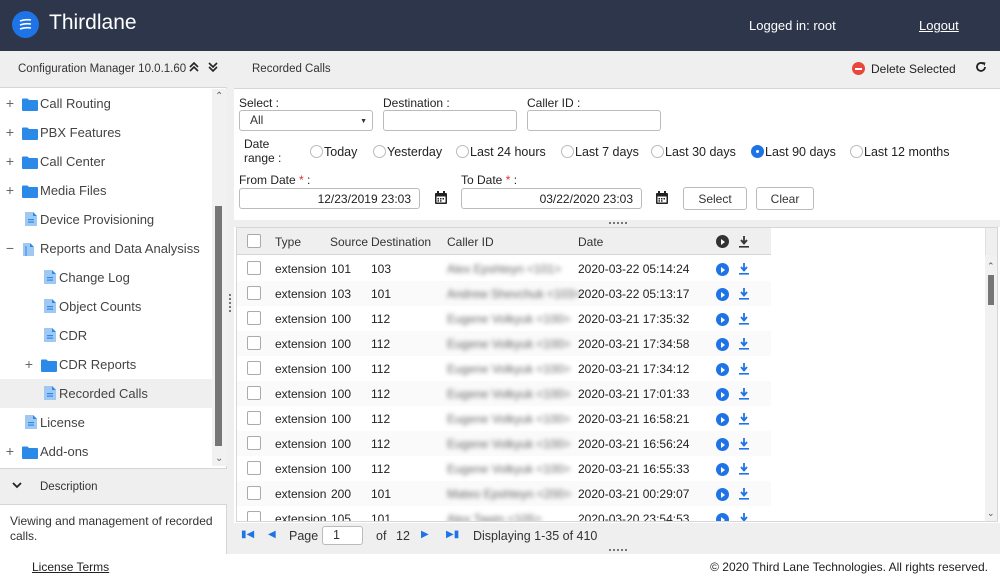 The image size is (1000, 579). Describe the element at coordinates (106, 393) in the screenshot. I see `tree-item-recorded-calls: Recorded Calls` at that location.